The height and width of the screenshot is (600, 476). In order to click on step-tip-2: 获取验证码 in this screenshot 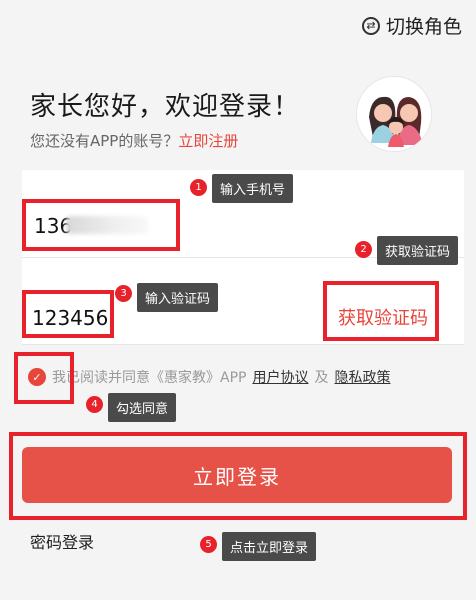, I will do `click(418, 250)`.